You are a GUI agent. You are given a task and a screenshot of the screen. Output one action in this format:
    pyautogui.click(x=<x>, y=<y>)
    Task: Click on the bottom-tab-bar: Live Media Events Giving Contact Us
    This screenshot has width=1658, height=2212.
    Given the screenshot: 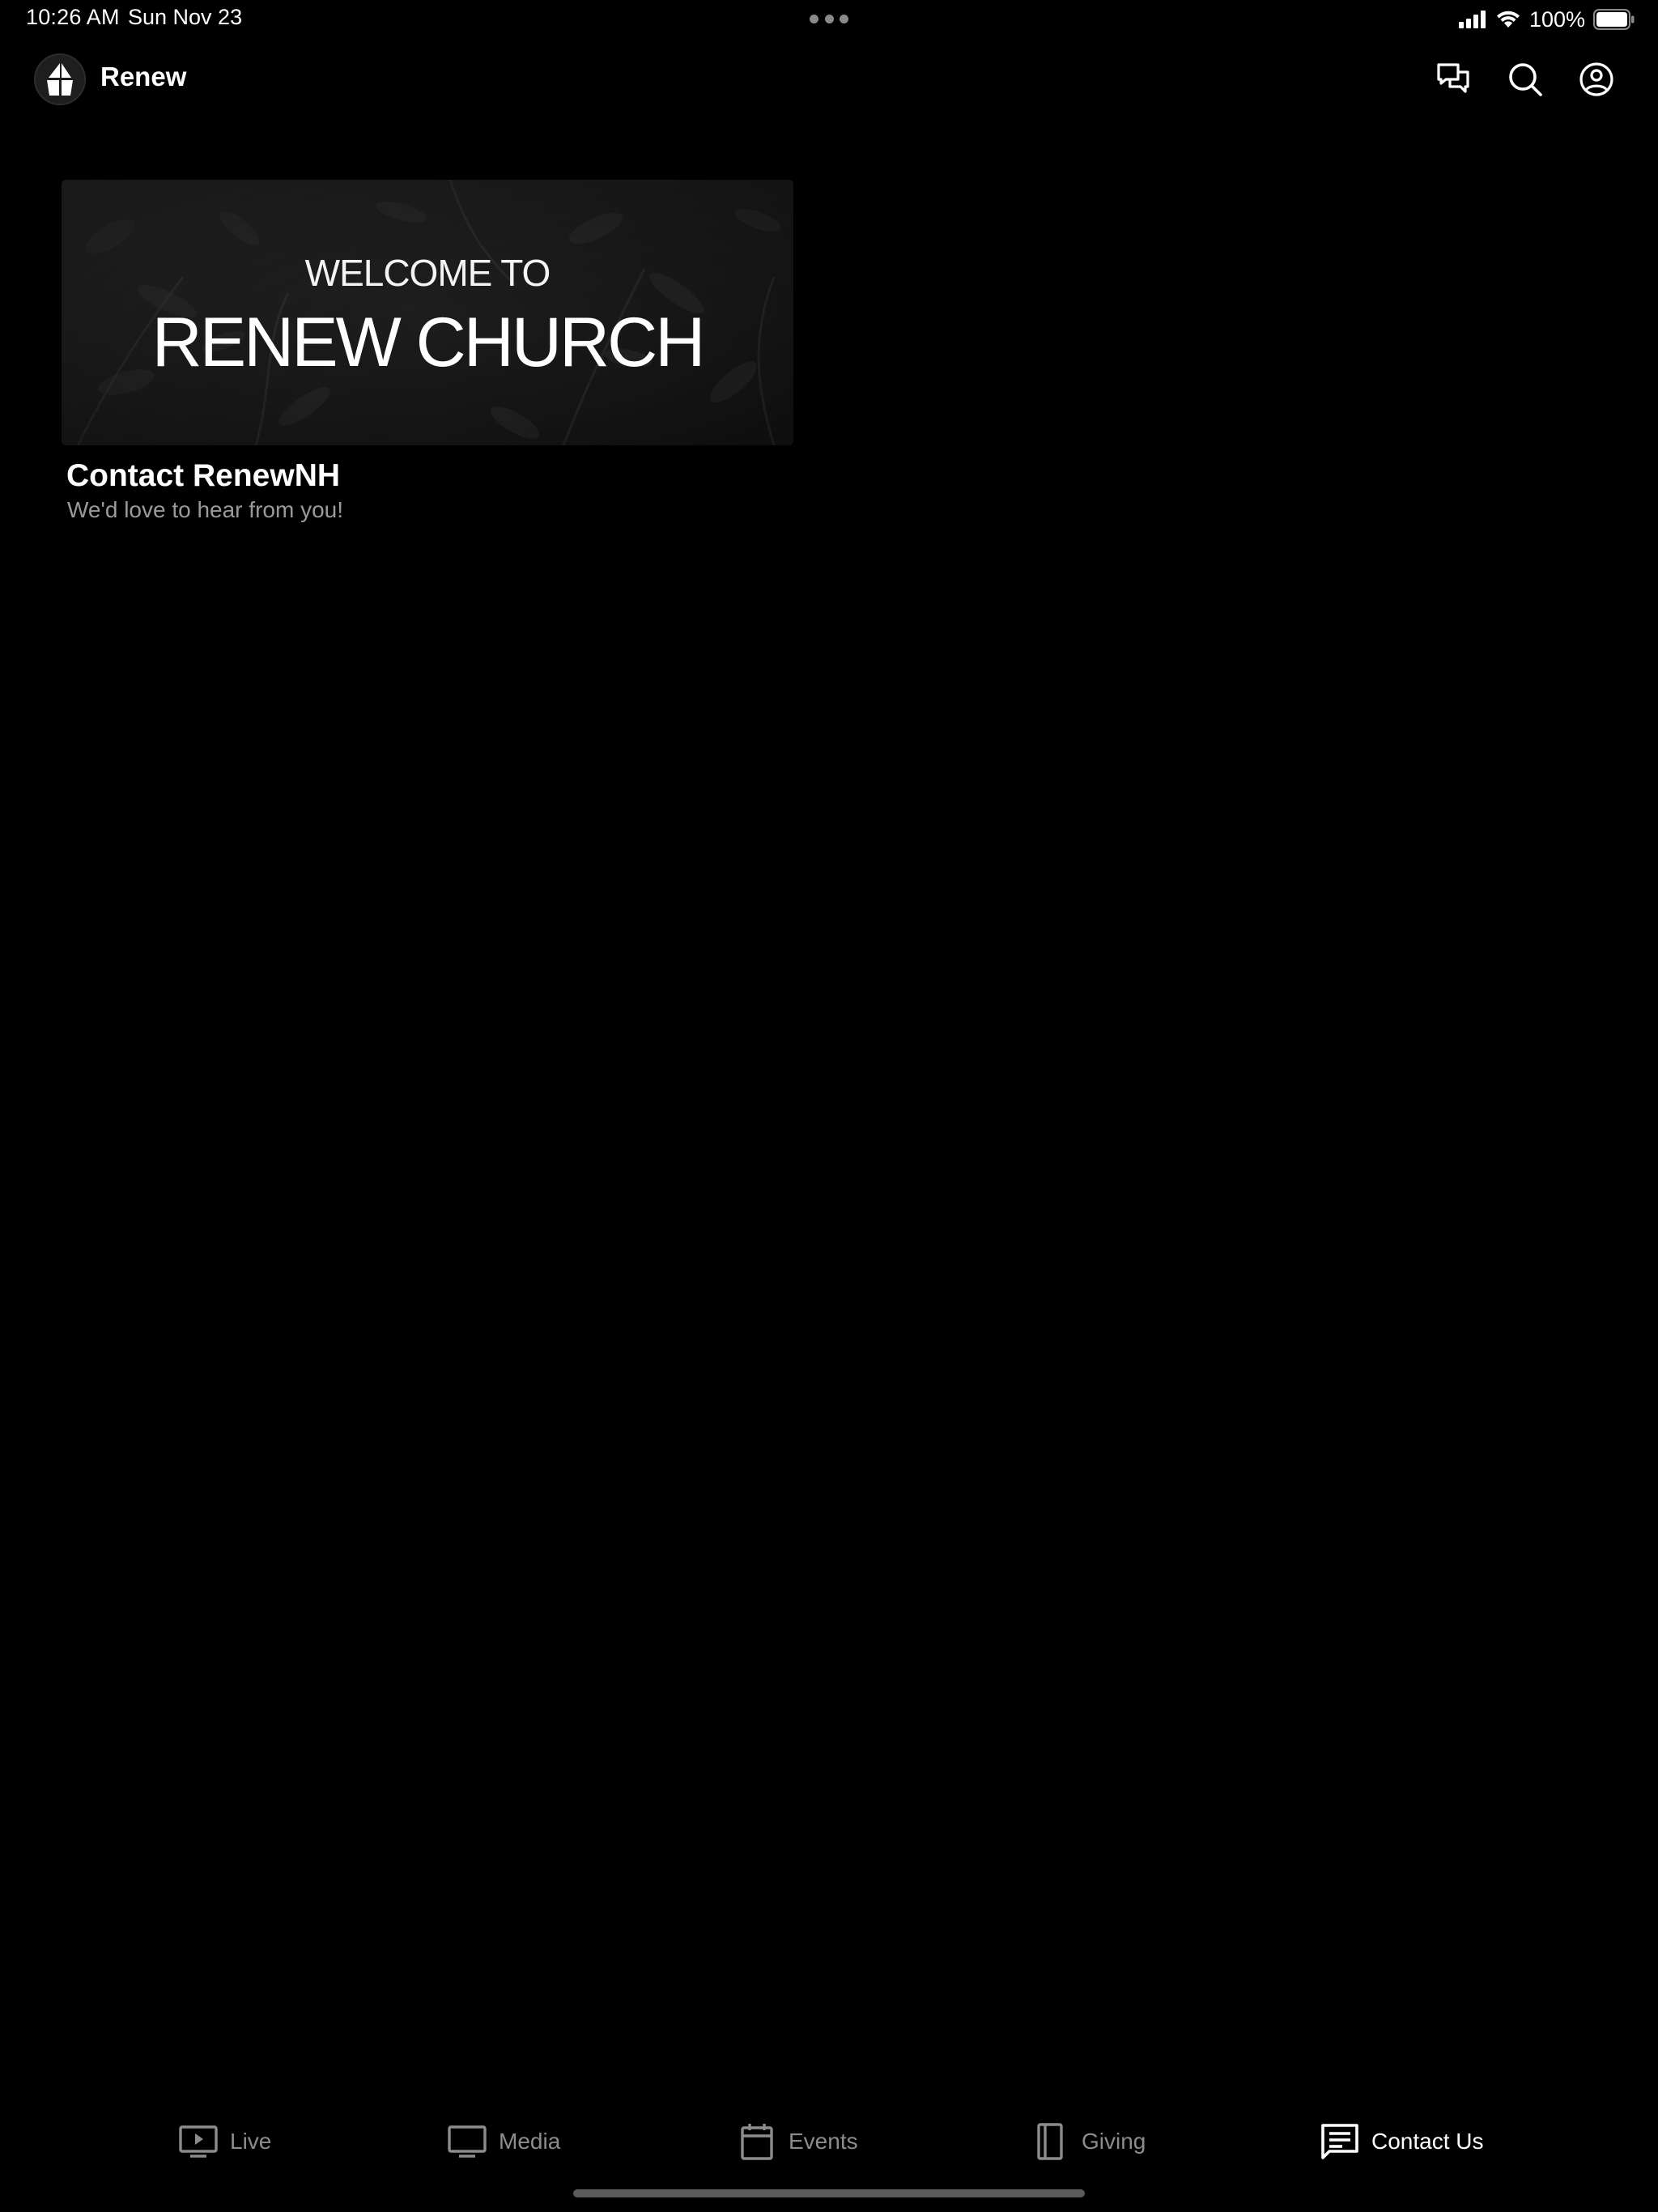 What is the action you would take?
    pyautogui.click(x=829, y=2142)
    